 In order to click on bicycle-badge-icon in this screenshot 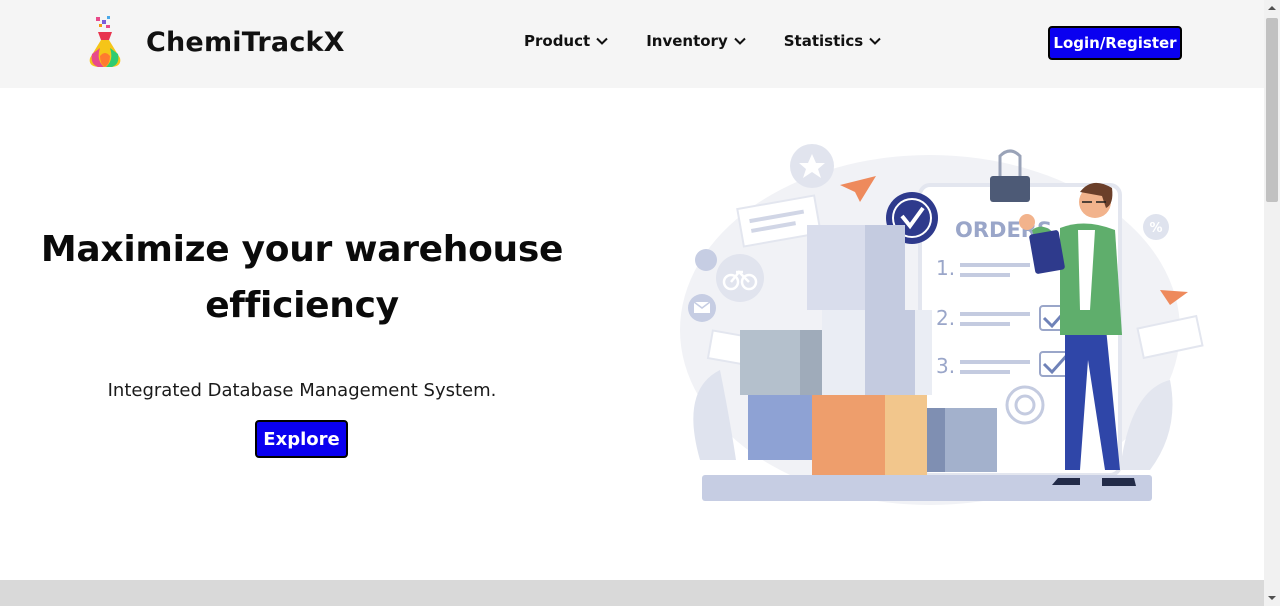, I will do `click(740, 278)`.